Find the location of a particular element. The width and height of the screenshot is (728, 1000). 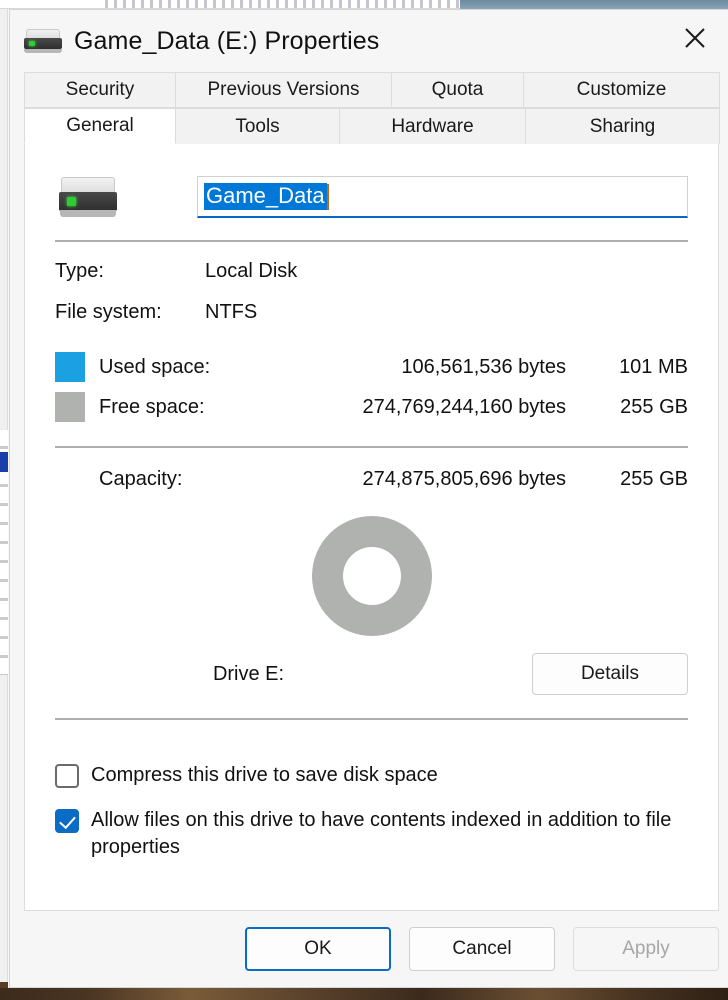

title-bar: Game_Data (E:) Properties is located at coordinates (369, 41).